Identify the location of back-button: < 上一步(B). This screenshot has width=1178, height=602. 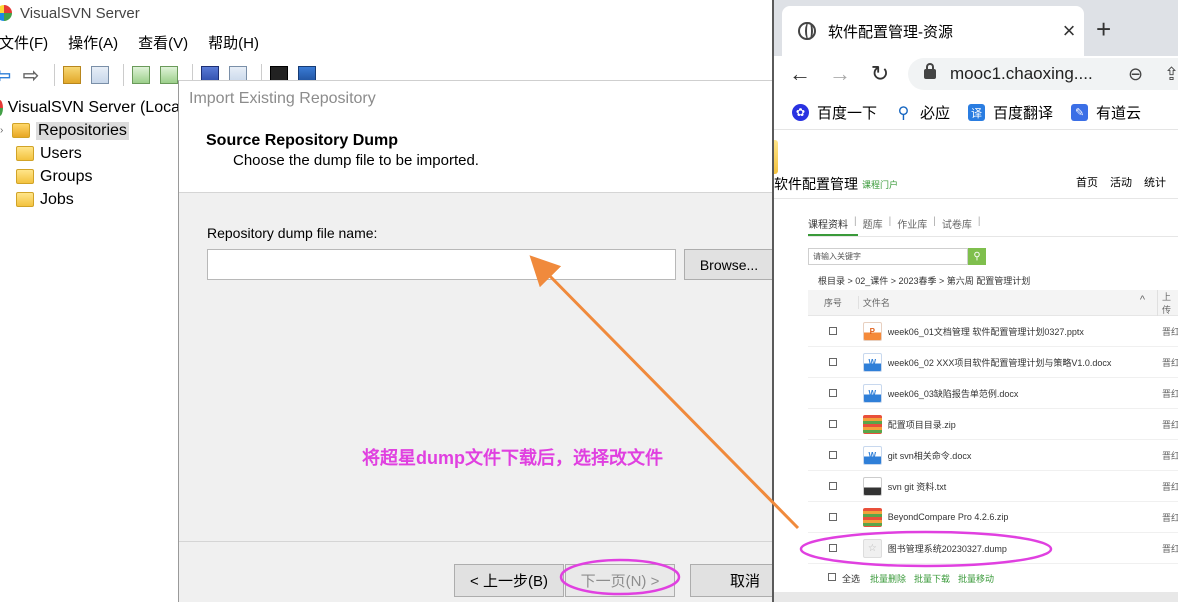
(509, 580).